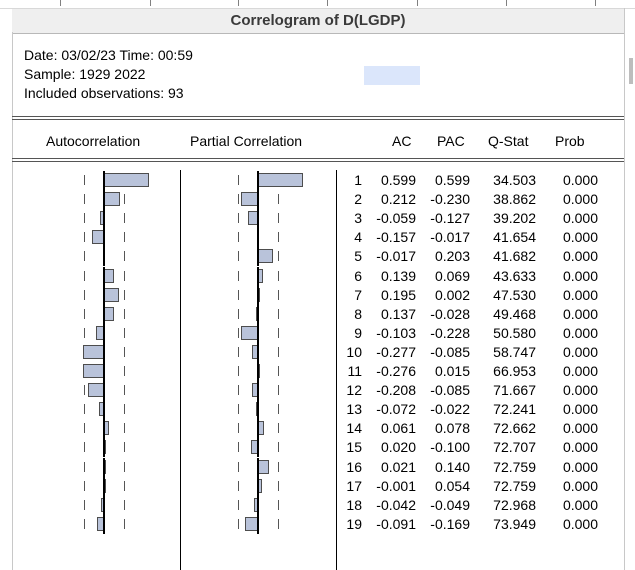 Image resolution: width=635 pixels, height=570 pixels. I want to click on partial-correlation-header: Partial Correlation, so click(246, 141).